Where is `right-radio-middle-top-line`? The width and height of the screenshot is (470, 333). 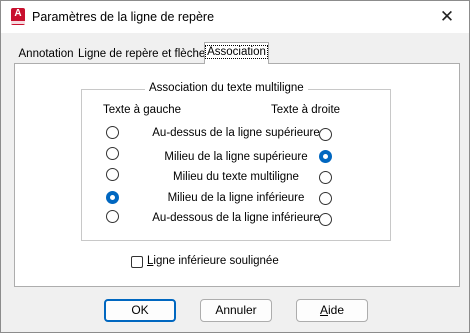
right-radio-middle-top-line is located at coordinates (325, 156).